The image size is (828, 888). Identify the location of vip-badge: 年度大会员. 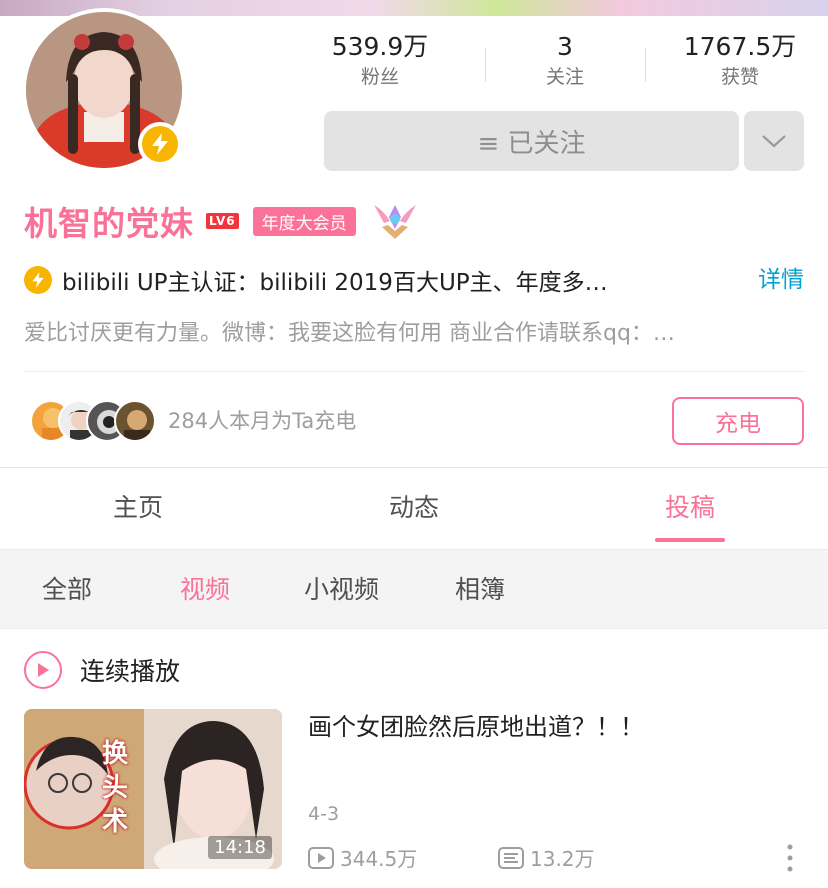
(304, 221).